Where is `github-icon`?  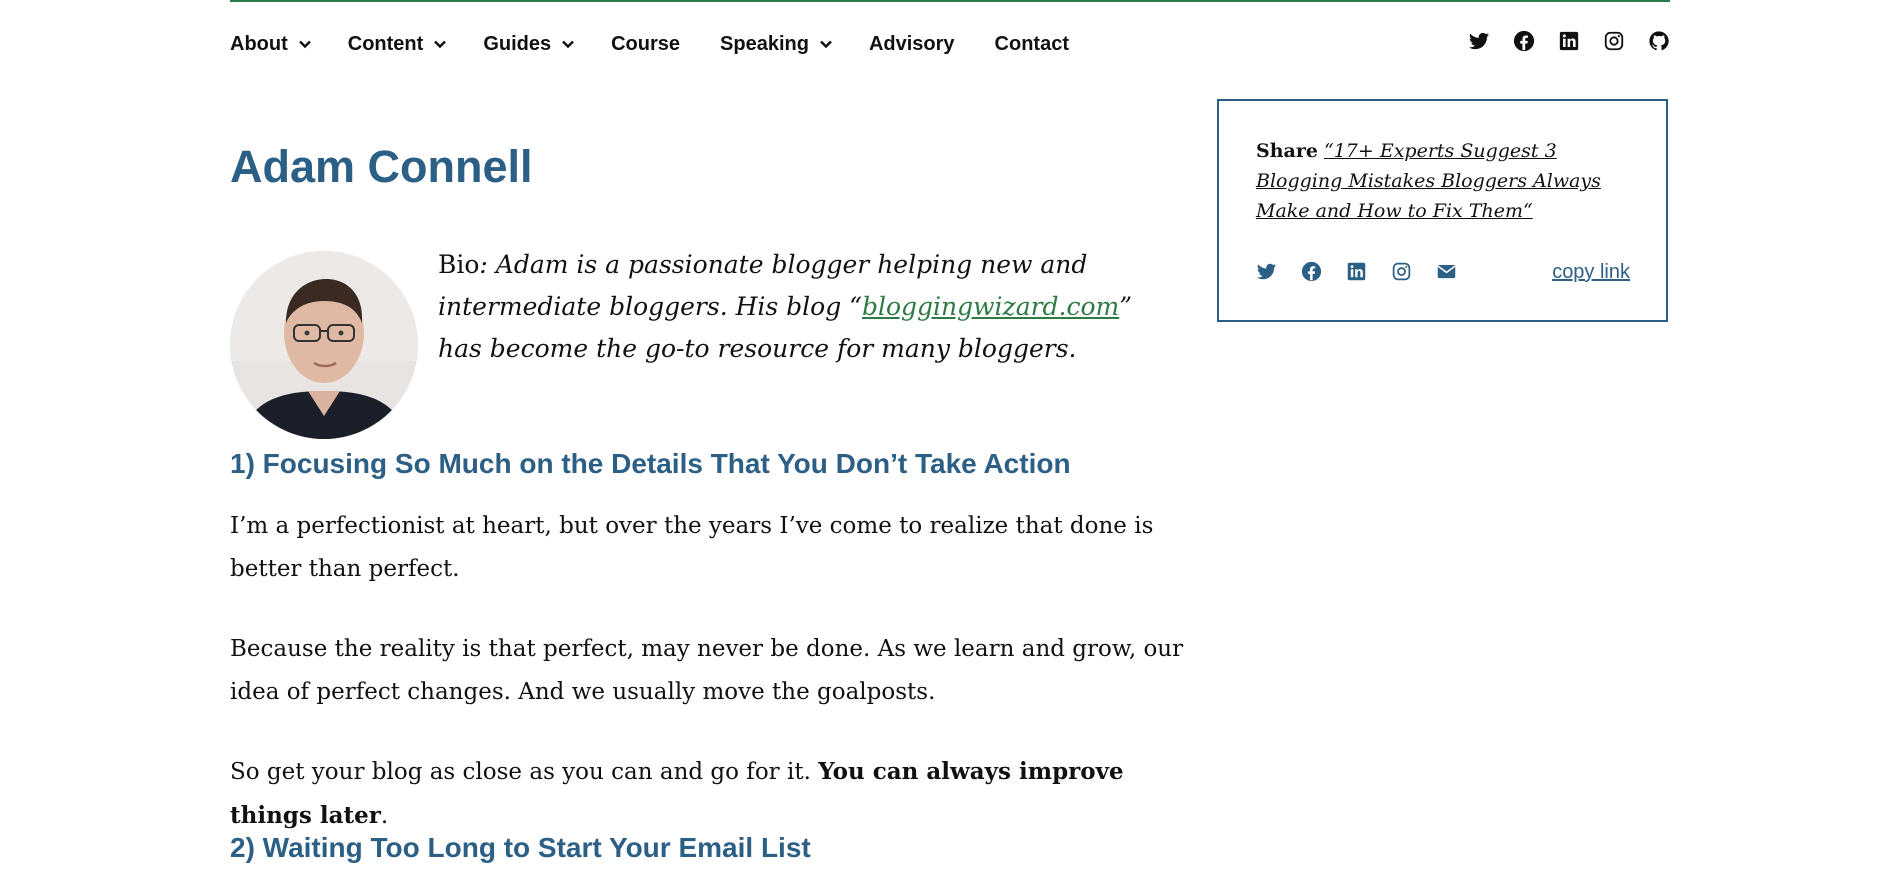
github-icon is located at coordinates (1659, 41).